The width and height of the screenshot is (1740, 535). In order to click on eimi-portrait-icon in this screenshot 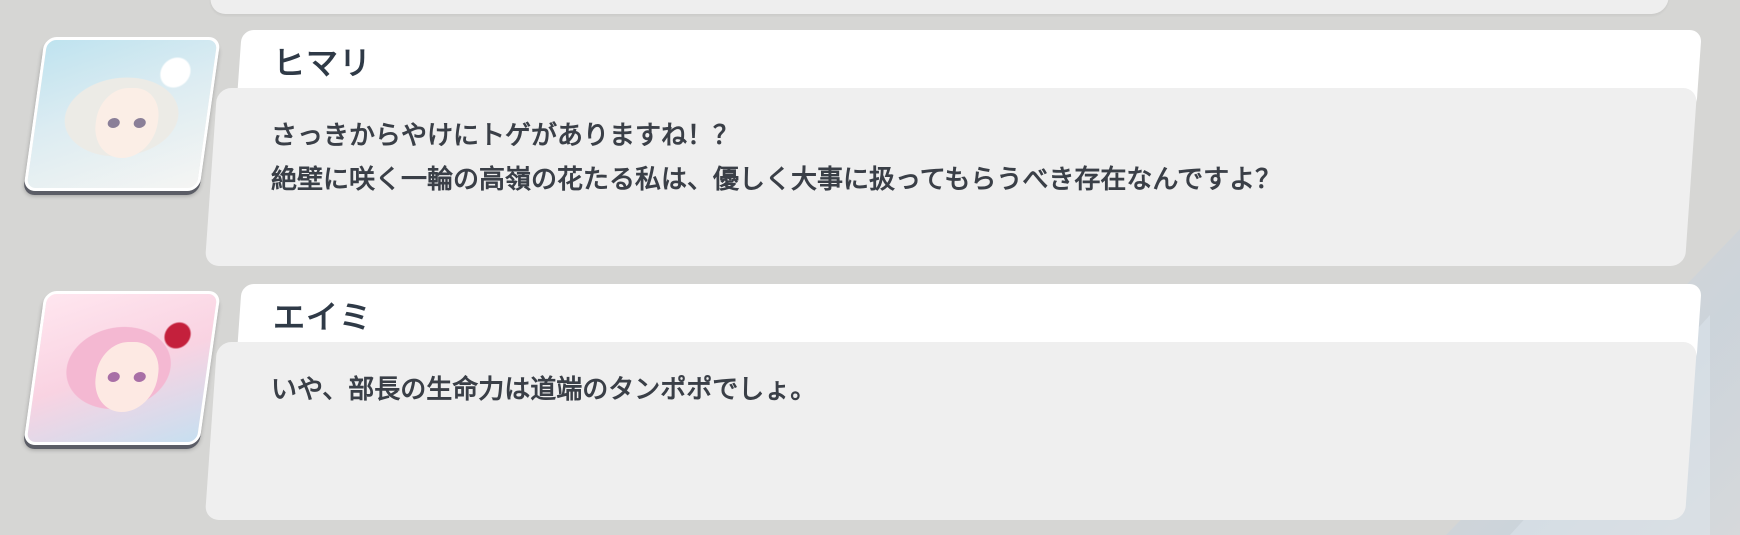, I will do `click(122, 368)`.